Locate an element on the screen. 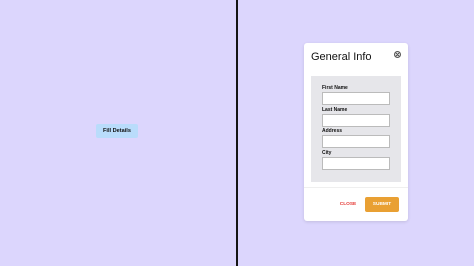 This screenshot has height=266, width=474. modal-title: General Info is located at coordinates (341, 57).